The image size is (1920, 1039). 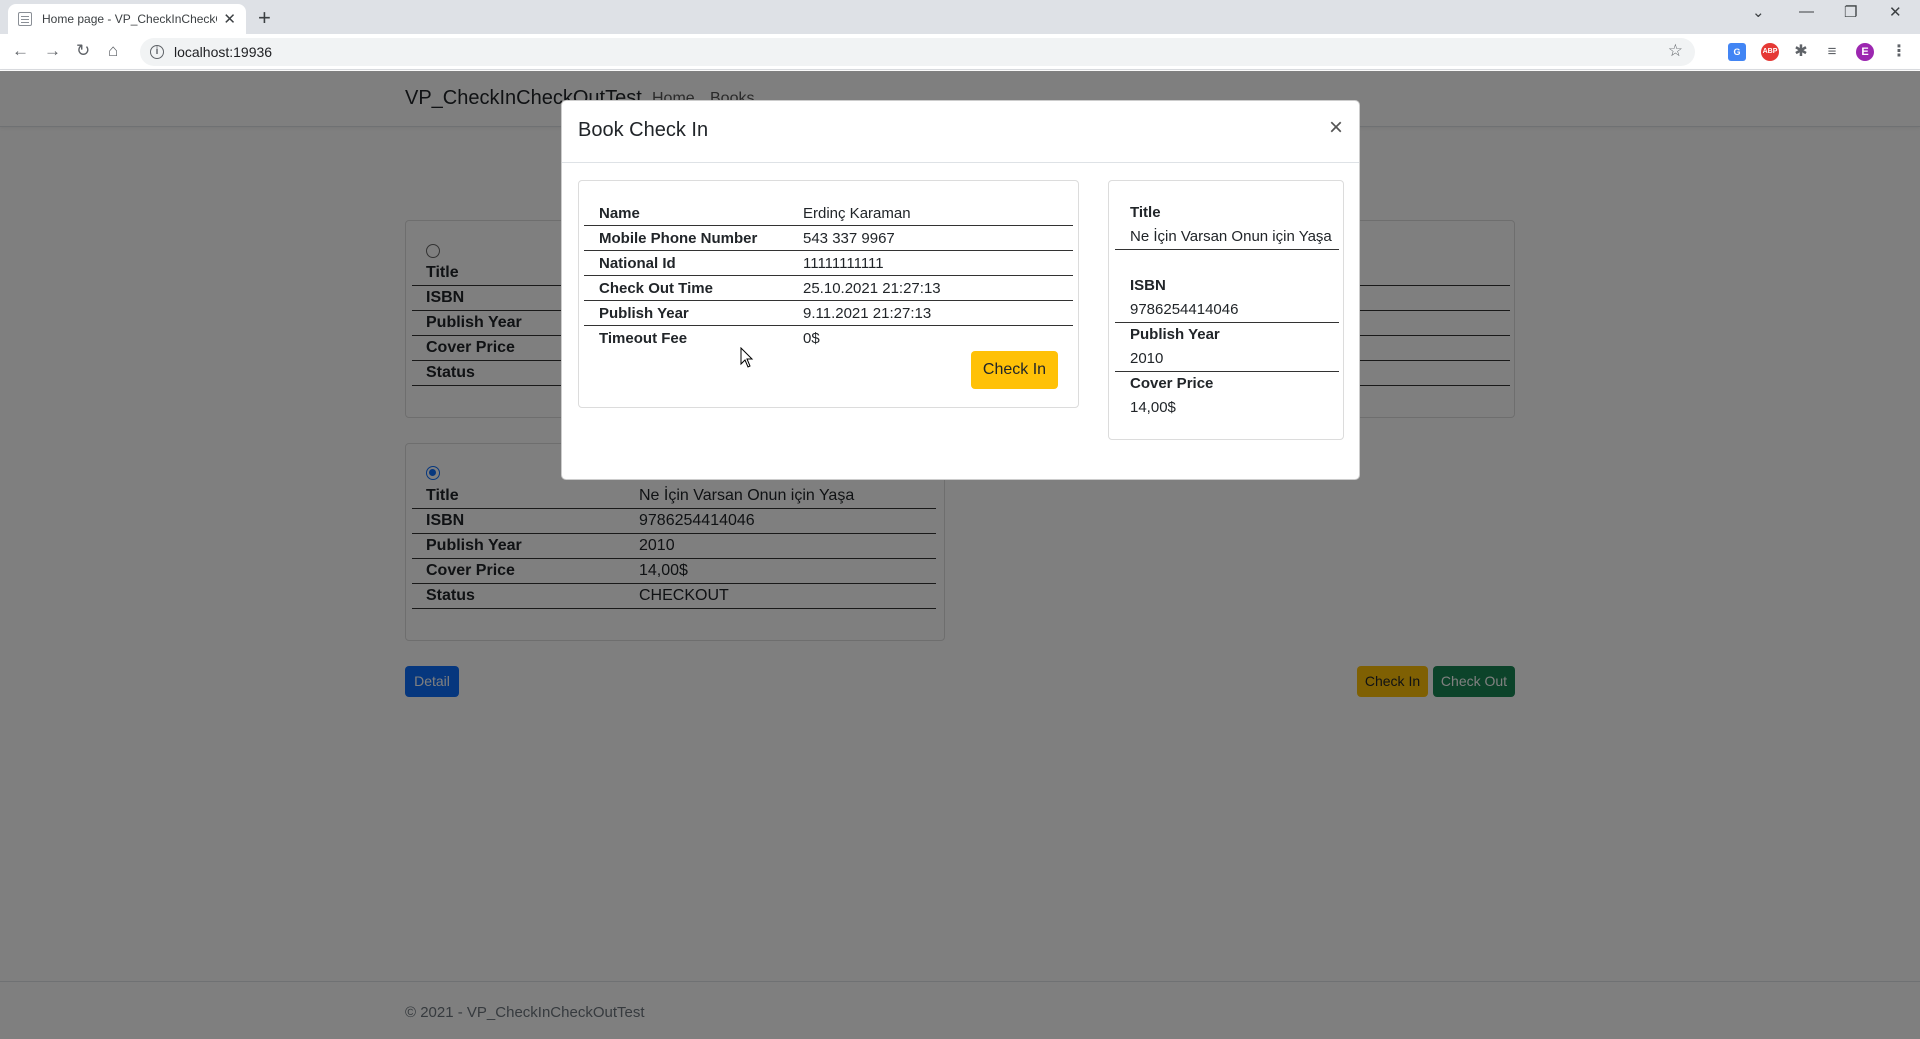 What do you see at coordinates (157, 52) in the screenshot?
I see `site-info-icon: i` at bounding box center [157, 52].